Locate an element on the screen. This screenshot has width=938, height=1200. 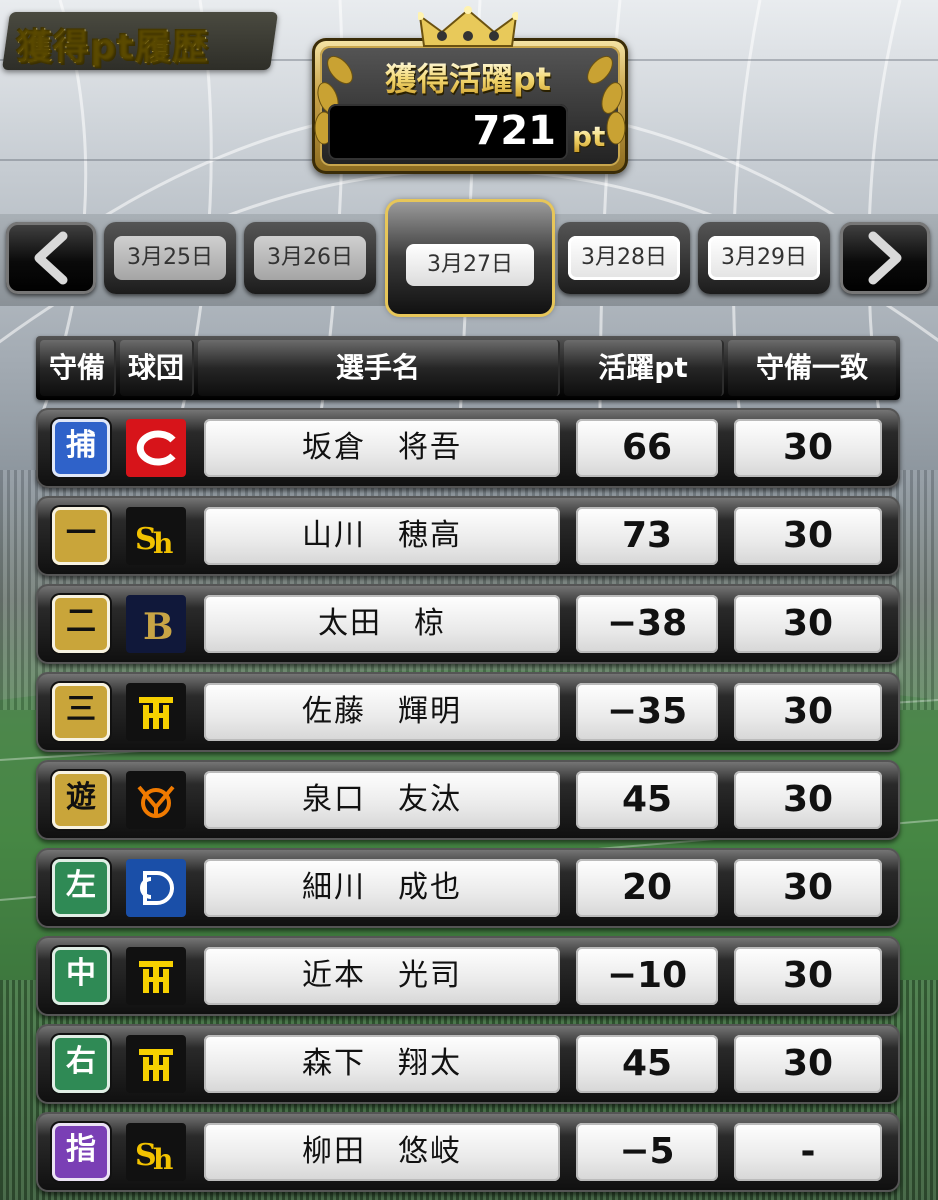
player-name: 山川 穂高 is located at coordinates (382, 536).